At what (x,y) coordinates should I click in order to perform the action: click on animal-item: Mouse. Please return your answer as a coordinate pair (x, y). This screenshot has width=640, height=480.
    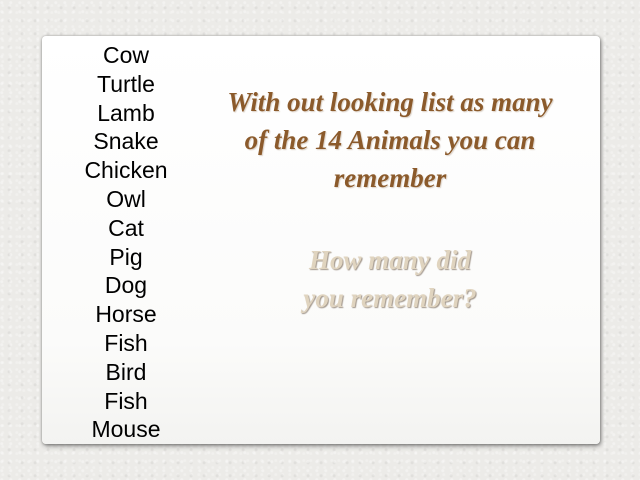
    Looking at the image, I should click on (126, 429).